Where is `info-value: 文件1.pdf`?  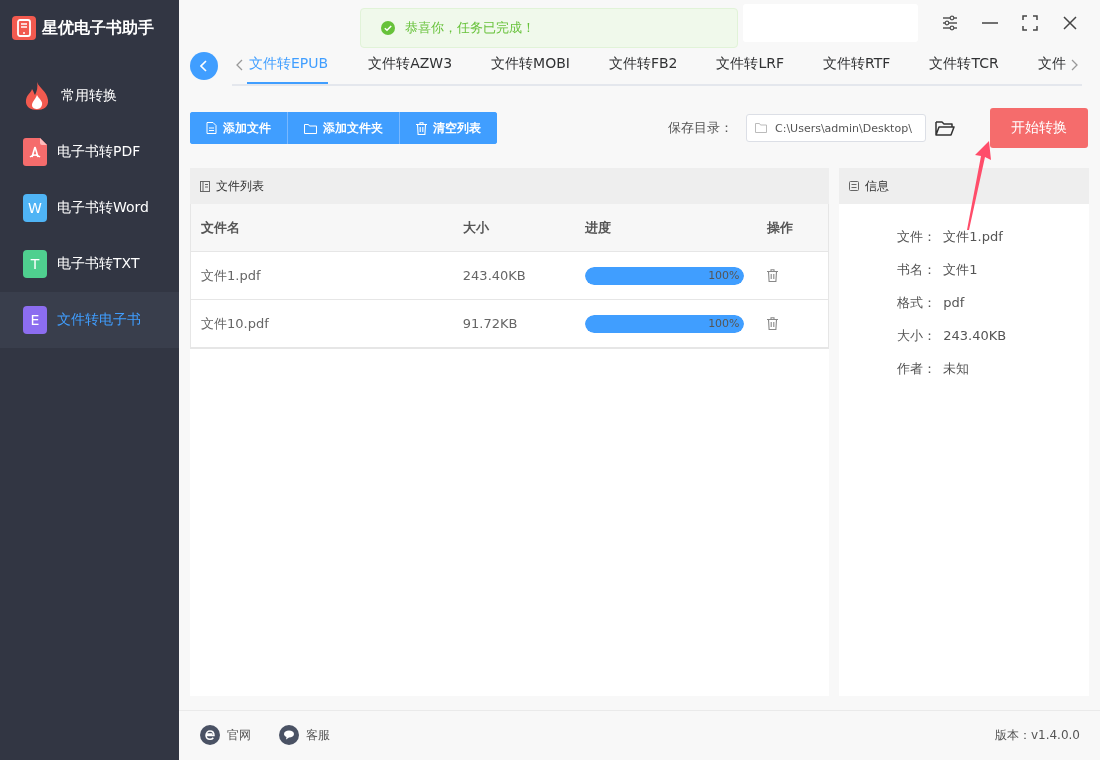 info-value: 文件1.pdf is located at coordinates (973, 236).